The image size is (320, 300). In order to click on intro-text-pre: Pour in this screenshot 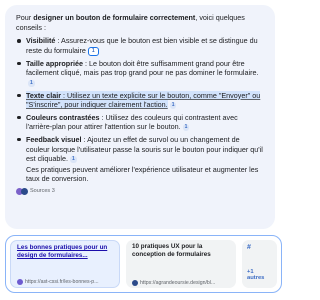, I will do `click(25, 17)`.